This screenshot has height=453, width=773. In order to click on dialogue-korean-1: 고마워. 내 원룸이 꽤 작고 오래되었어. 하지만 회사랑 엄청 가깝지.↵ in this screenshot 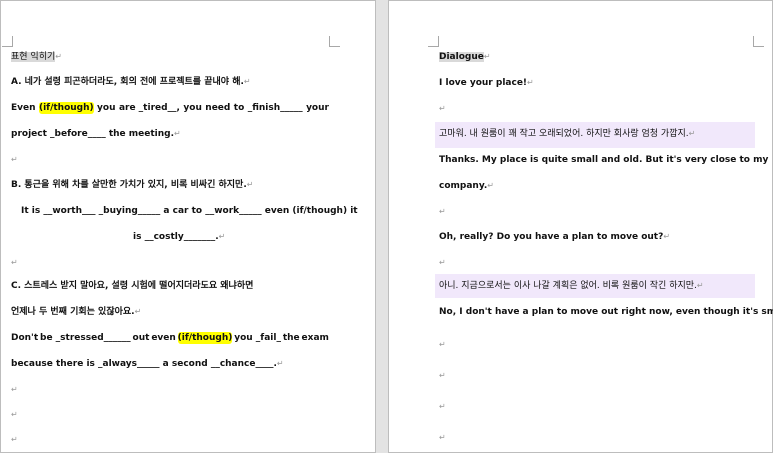, I will do `click(567, 134)`.